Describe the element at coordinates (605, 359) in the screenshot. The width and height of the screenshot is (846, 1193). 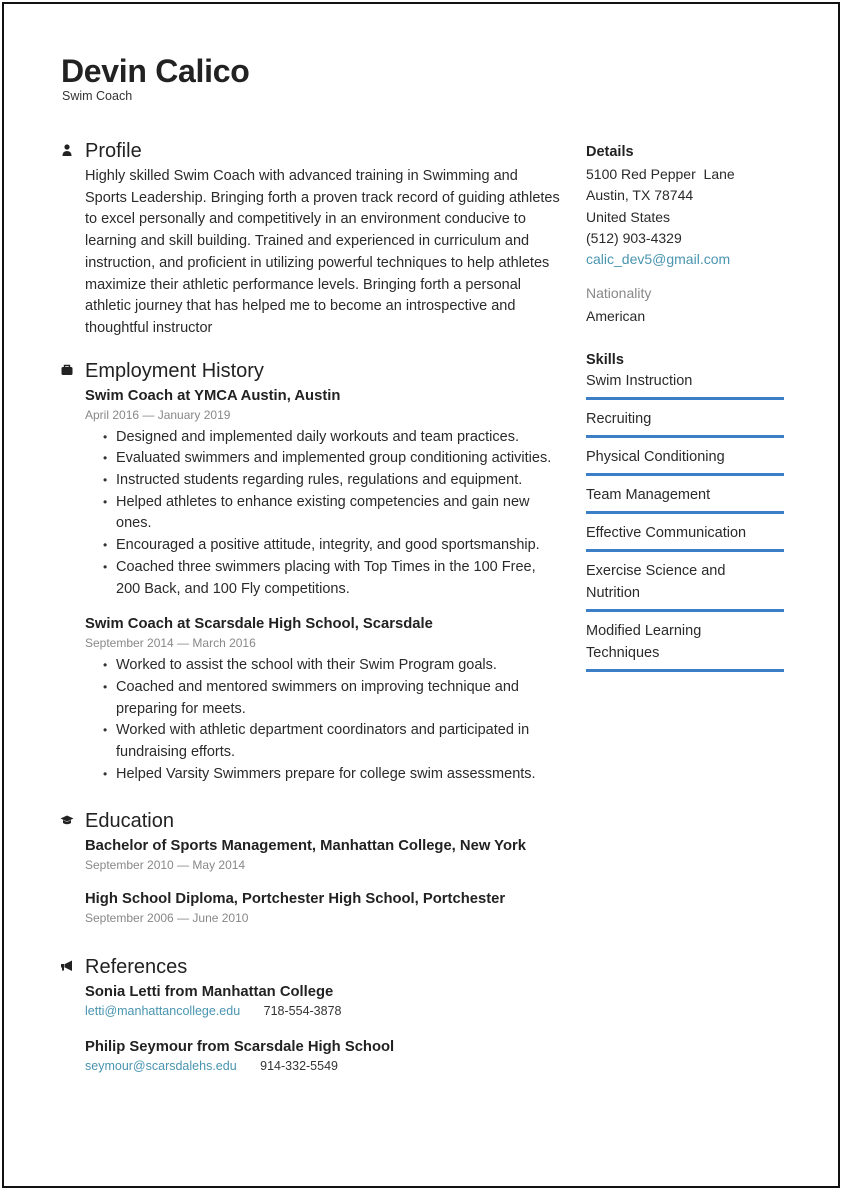
I see `skills-heading: Skills` at that location.